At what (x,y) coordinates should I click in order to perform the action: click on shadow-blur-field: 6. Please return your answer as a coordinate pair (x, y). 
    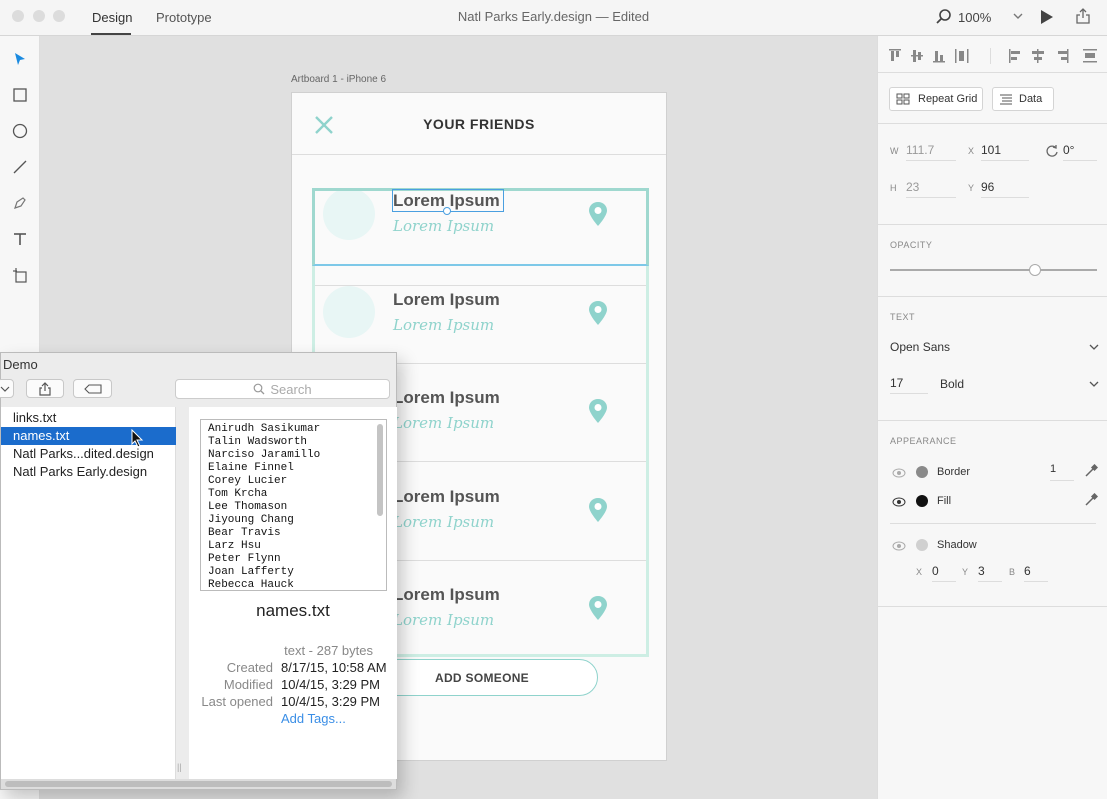
    Looking at the image, I should click on (1036, 572).